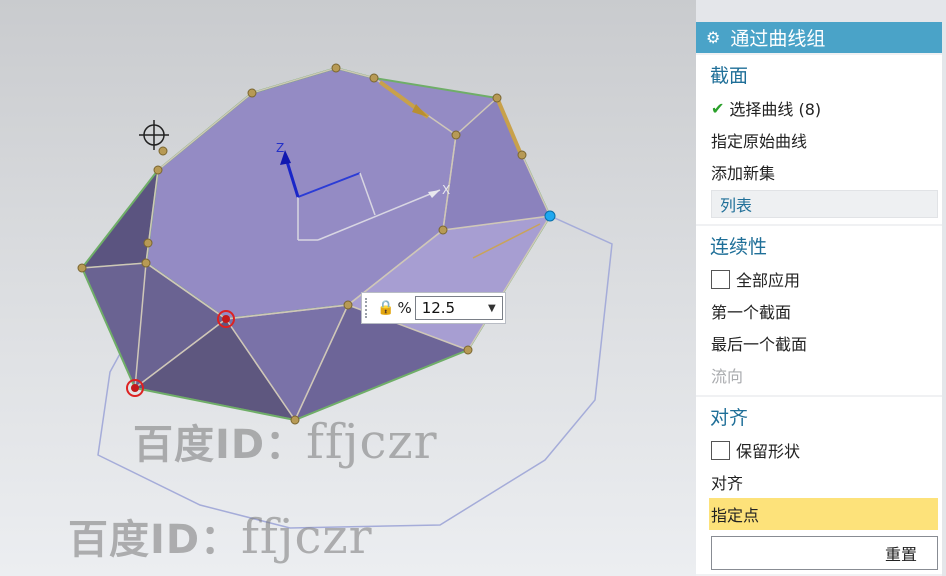 This screenshot has height=576, width=946. Describe the element at coordinates (817, 172) in the screenshot. I see `add-new-set-row: 添加新集` at that location.